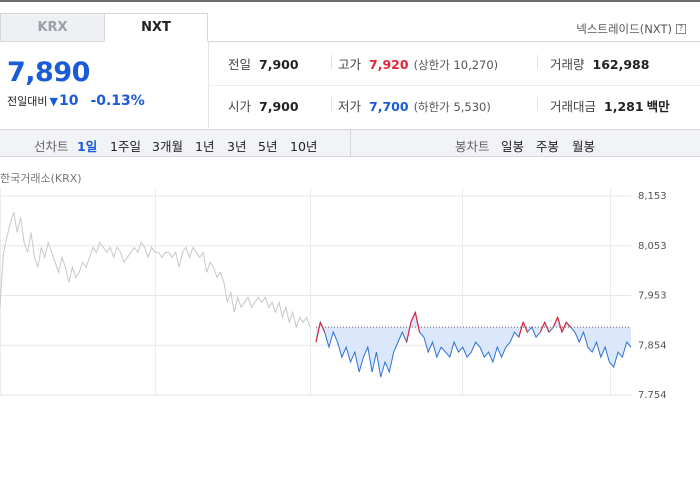 The image size is (700, 490). What do you see at coordinates (652, 196) in the screenshot?
I see `y-tick-label: 8,153` at bounding box center [652, 196].